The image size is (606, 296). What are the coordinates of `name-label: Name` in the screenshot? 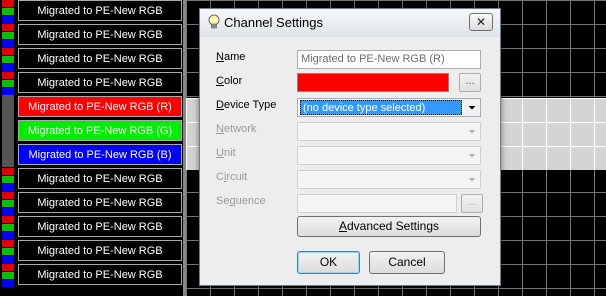 It's located at (231, 57).